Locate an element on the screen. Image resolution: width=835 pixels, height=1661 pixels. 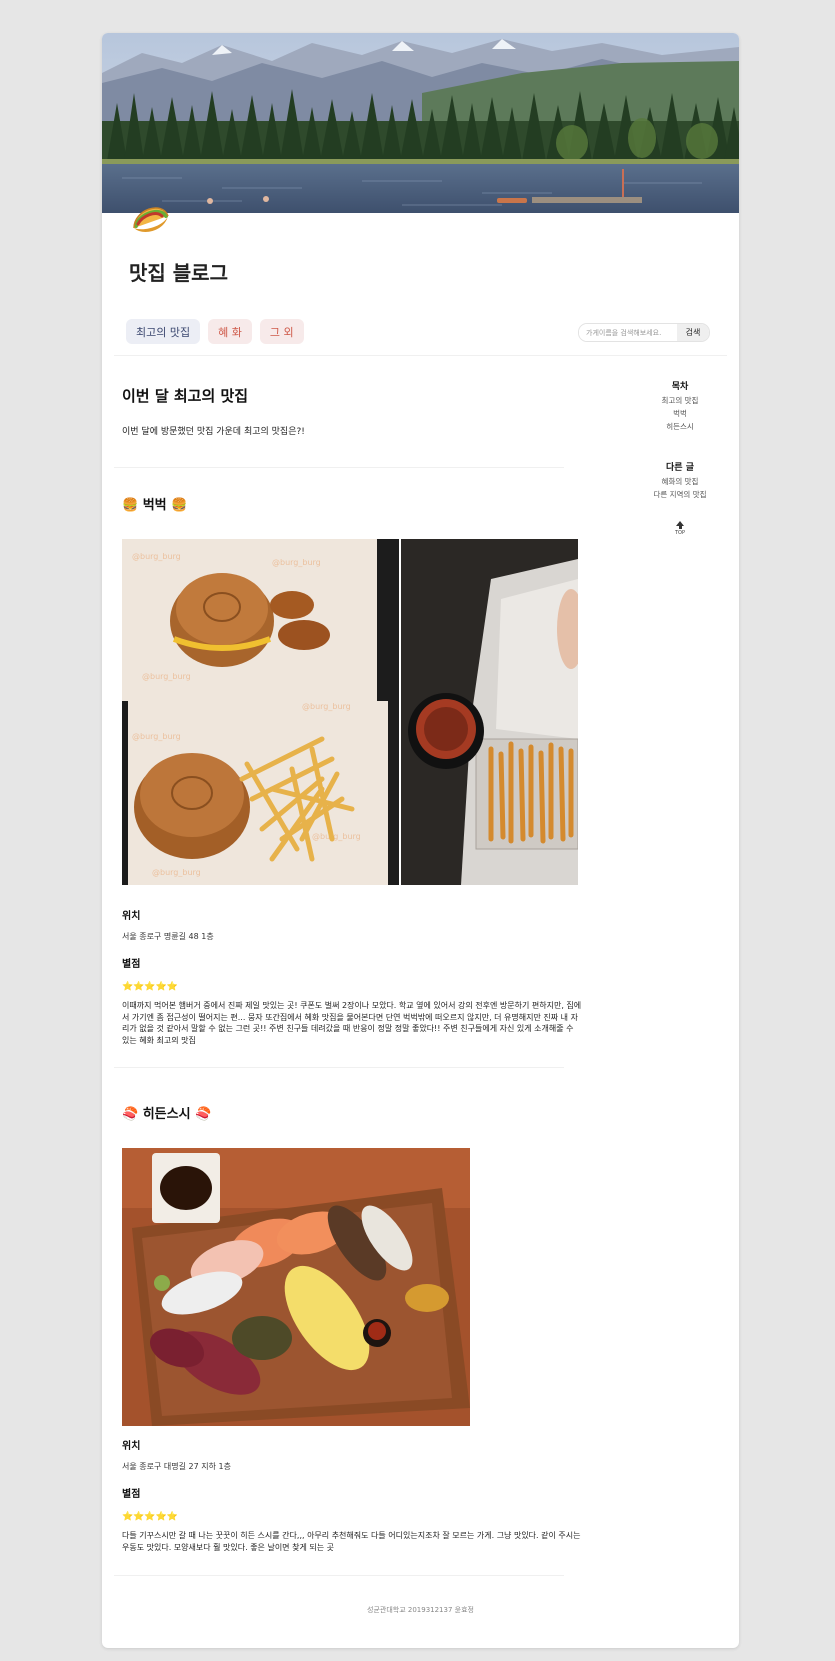
blog-title: 맛집 블로그 is located at coordinates (178, 273).